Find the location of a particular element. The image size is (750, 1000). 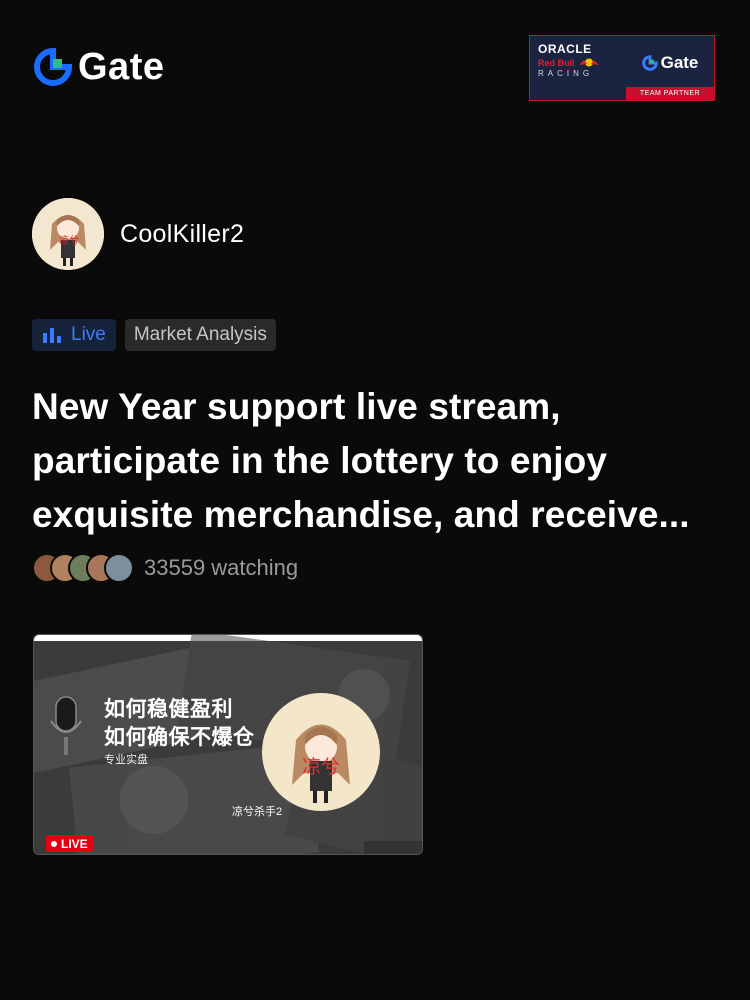

logo-text: Gate is located at coordinates (121, 67).